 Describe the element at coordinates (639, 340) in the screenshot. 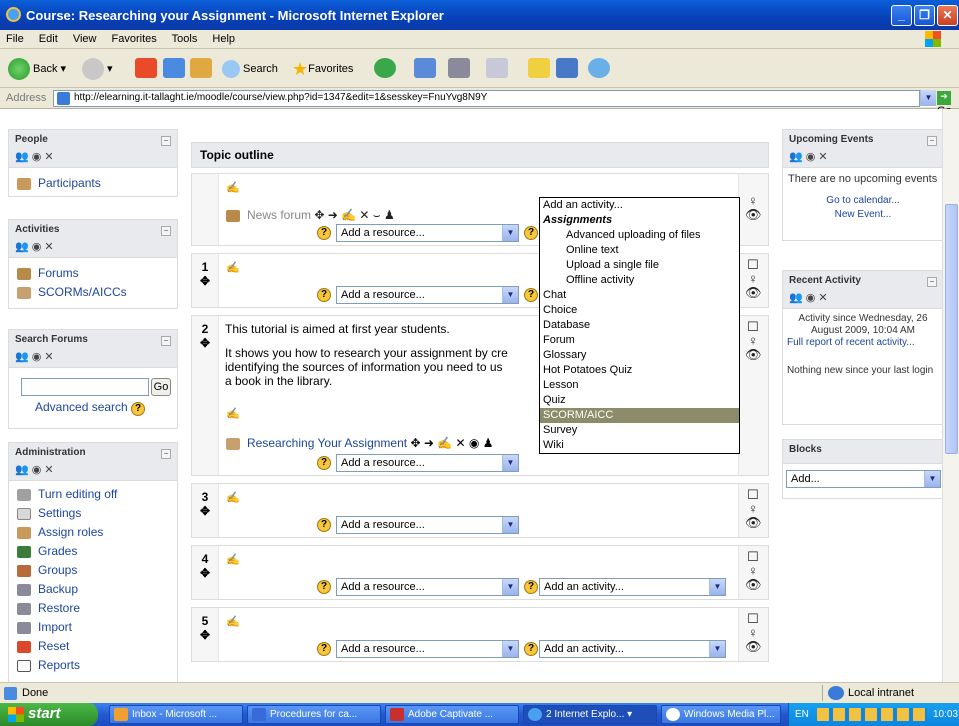

I see `dropdown-option: Forum` at that location.